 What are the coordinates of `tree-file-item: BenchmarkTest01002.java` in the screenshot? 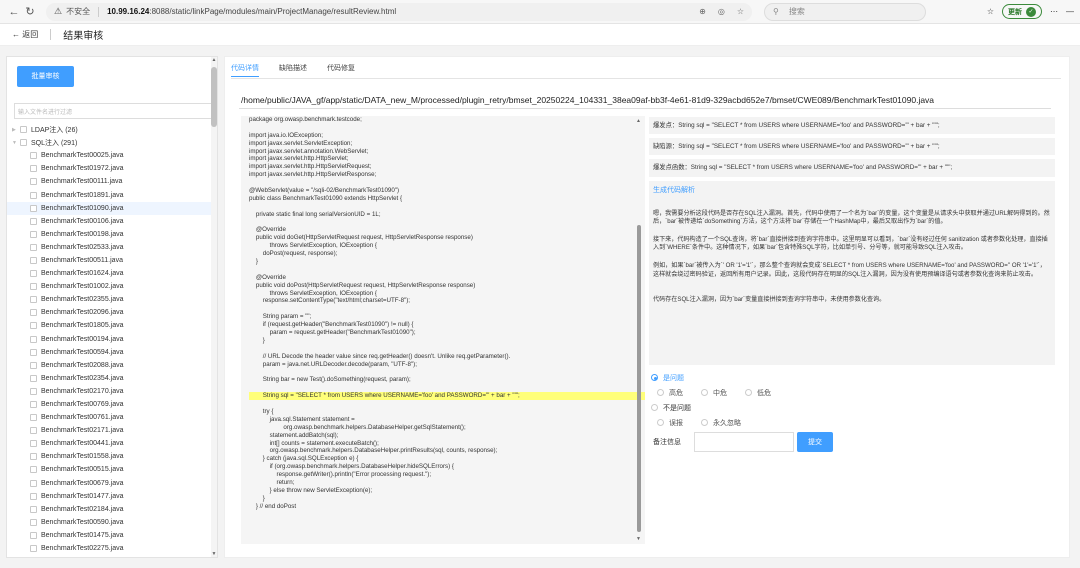 It's located at (109, 286).